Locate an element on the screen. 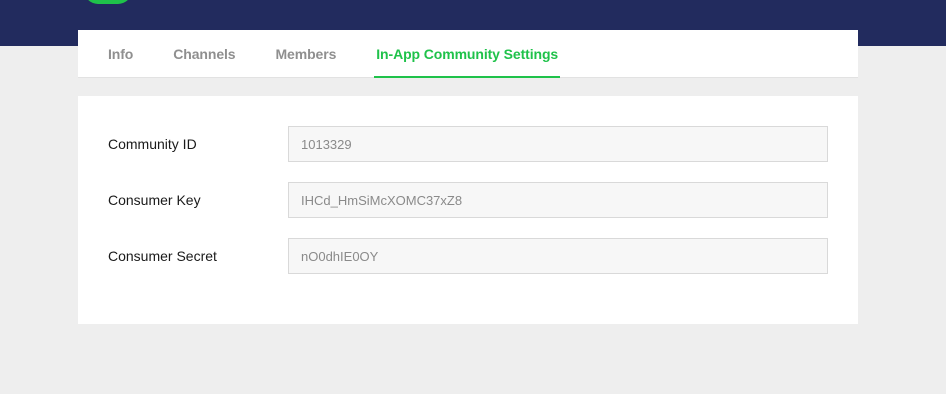  community-id-row: Community ID is located at coordinates (468, 144).